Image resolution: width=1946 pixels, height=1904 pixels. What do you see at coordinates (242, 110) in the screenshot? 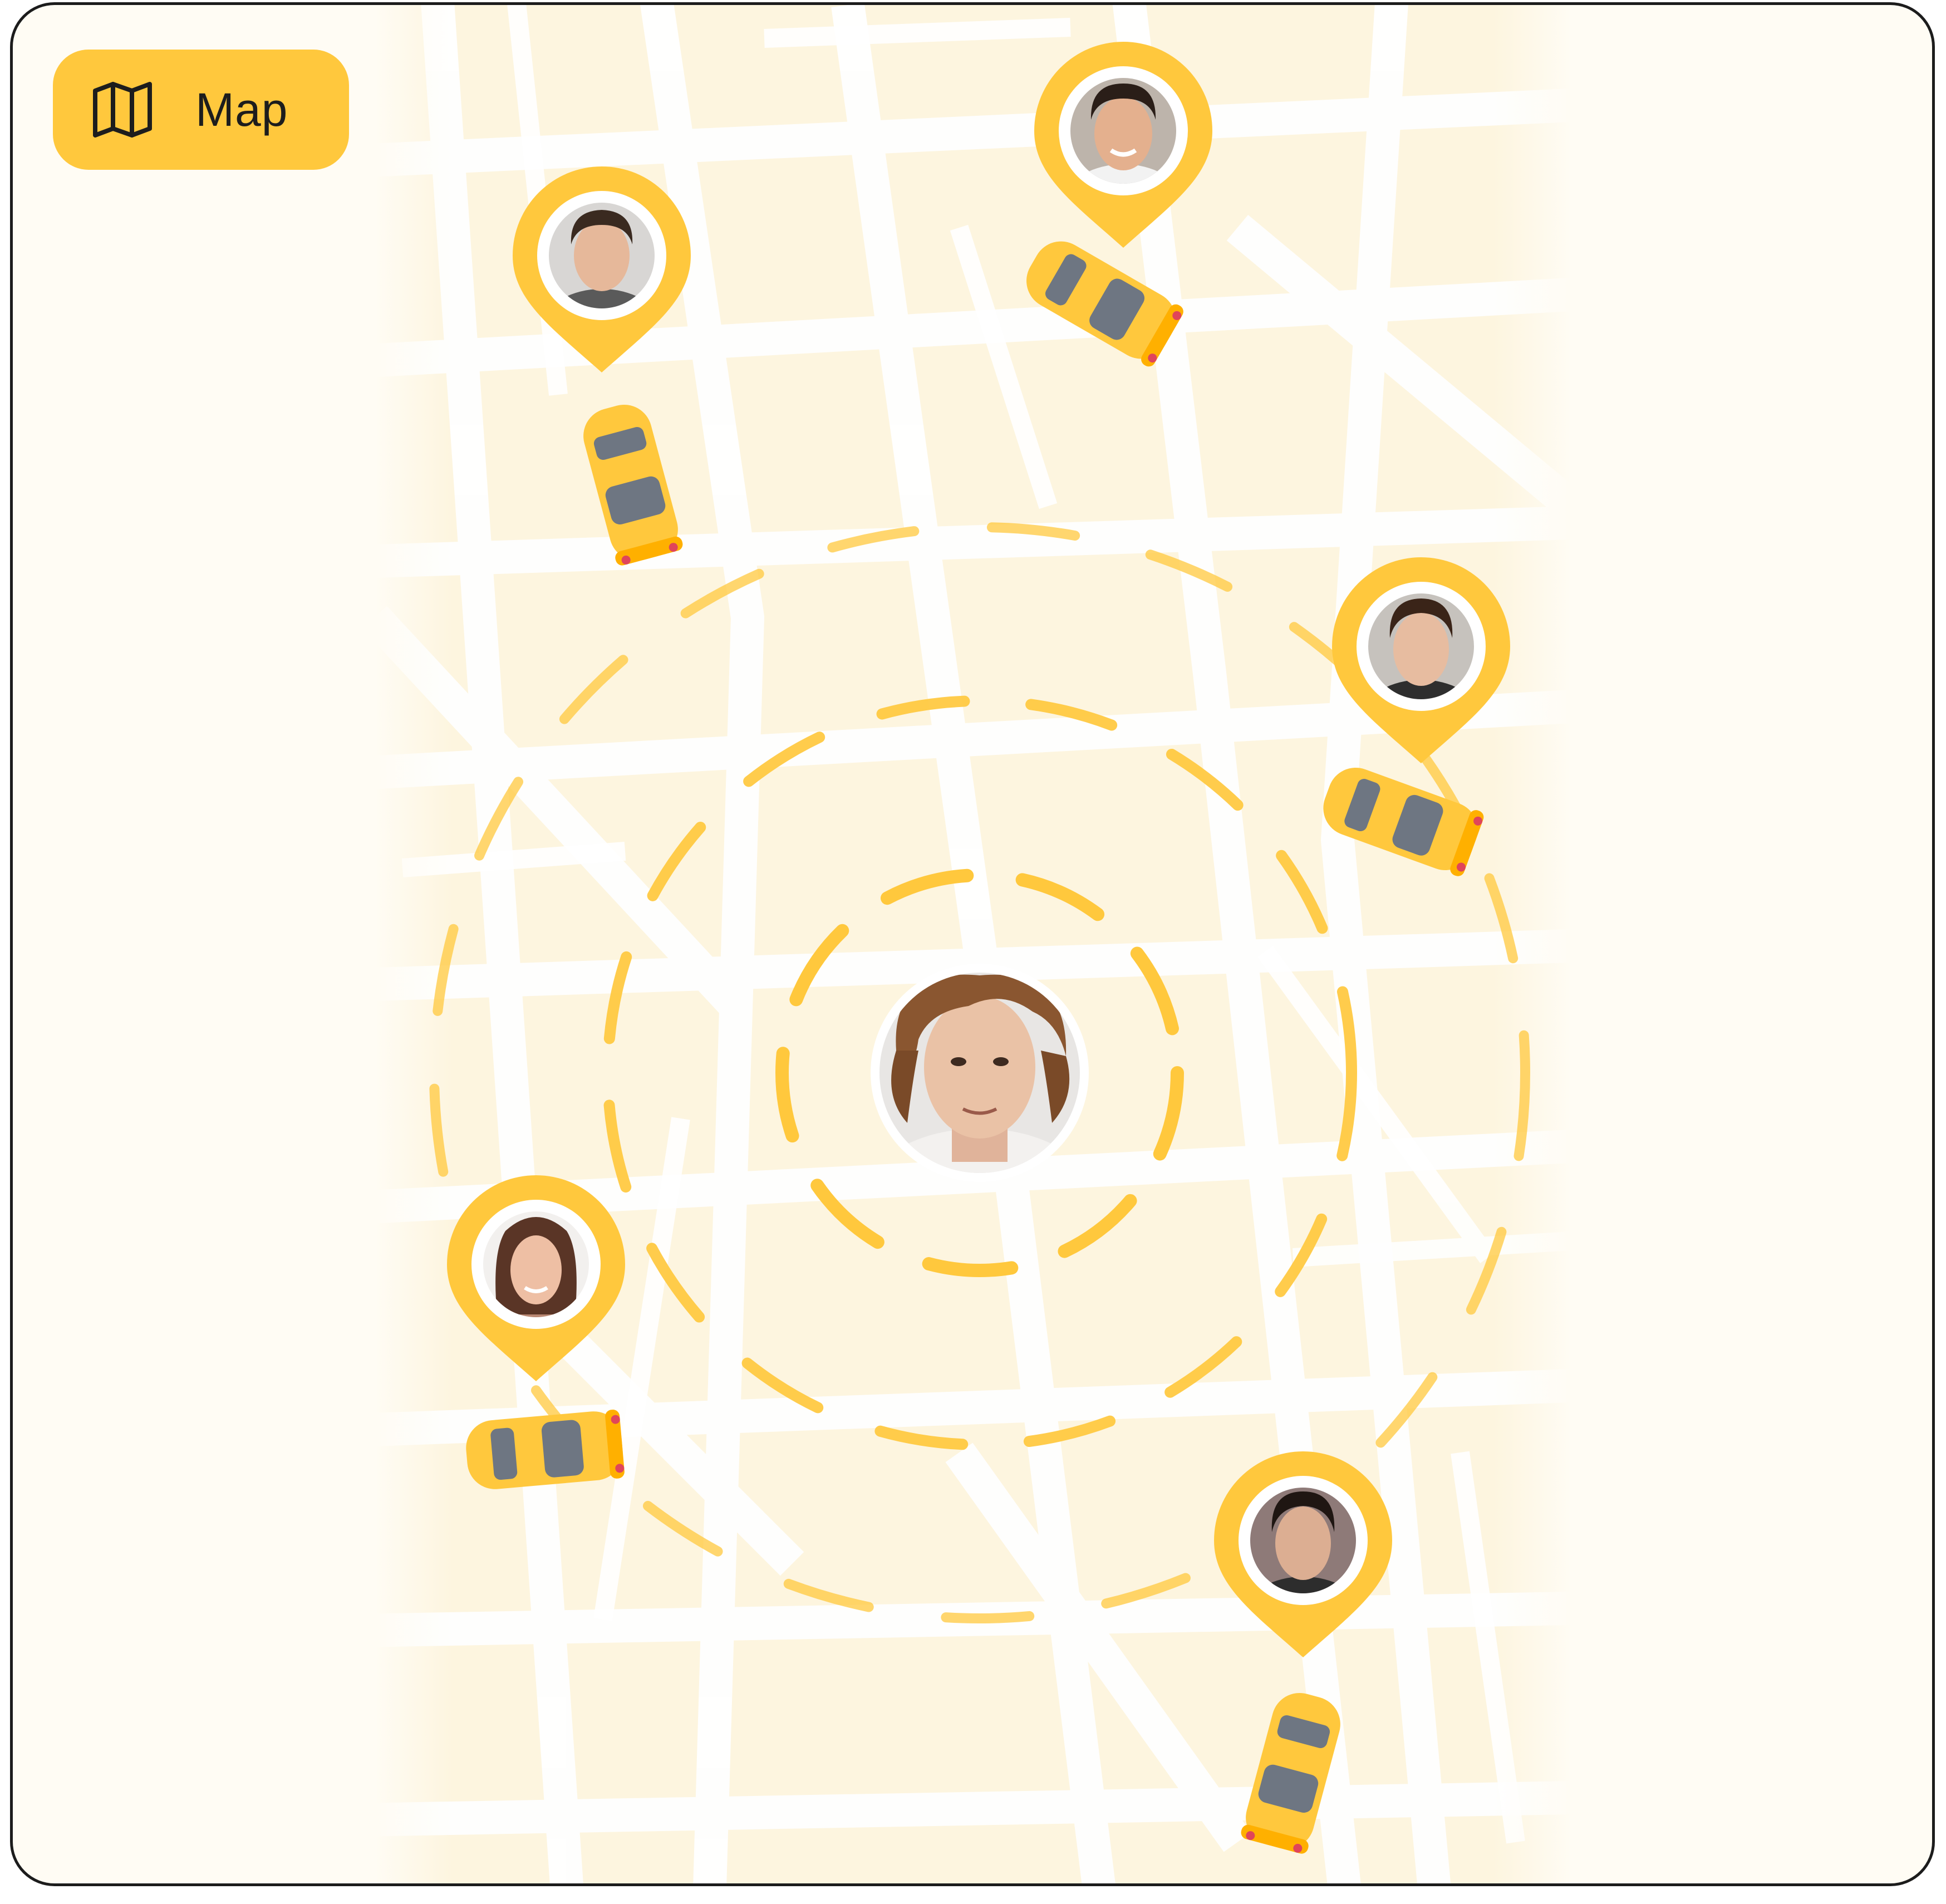
I see `map-button-label: Map` at bounding box center [242, 110].